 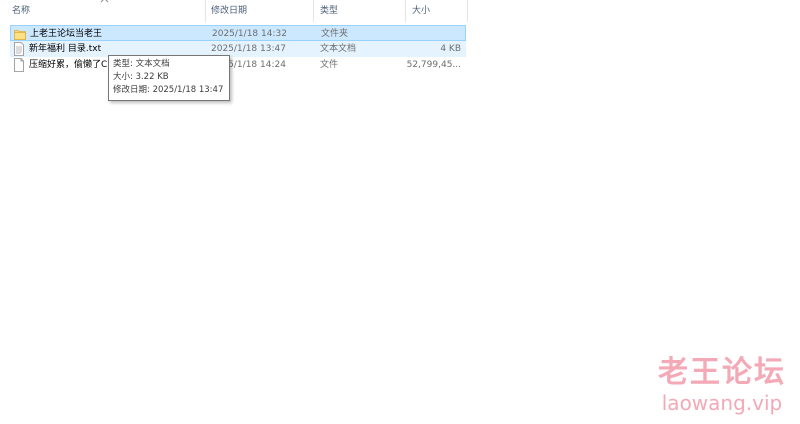 What do you see at coordinates (259, 11) in the screenshot?
I see `column-header-date-modified: 修改日期` at bounding box center [259, 11].